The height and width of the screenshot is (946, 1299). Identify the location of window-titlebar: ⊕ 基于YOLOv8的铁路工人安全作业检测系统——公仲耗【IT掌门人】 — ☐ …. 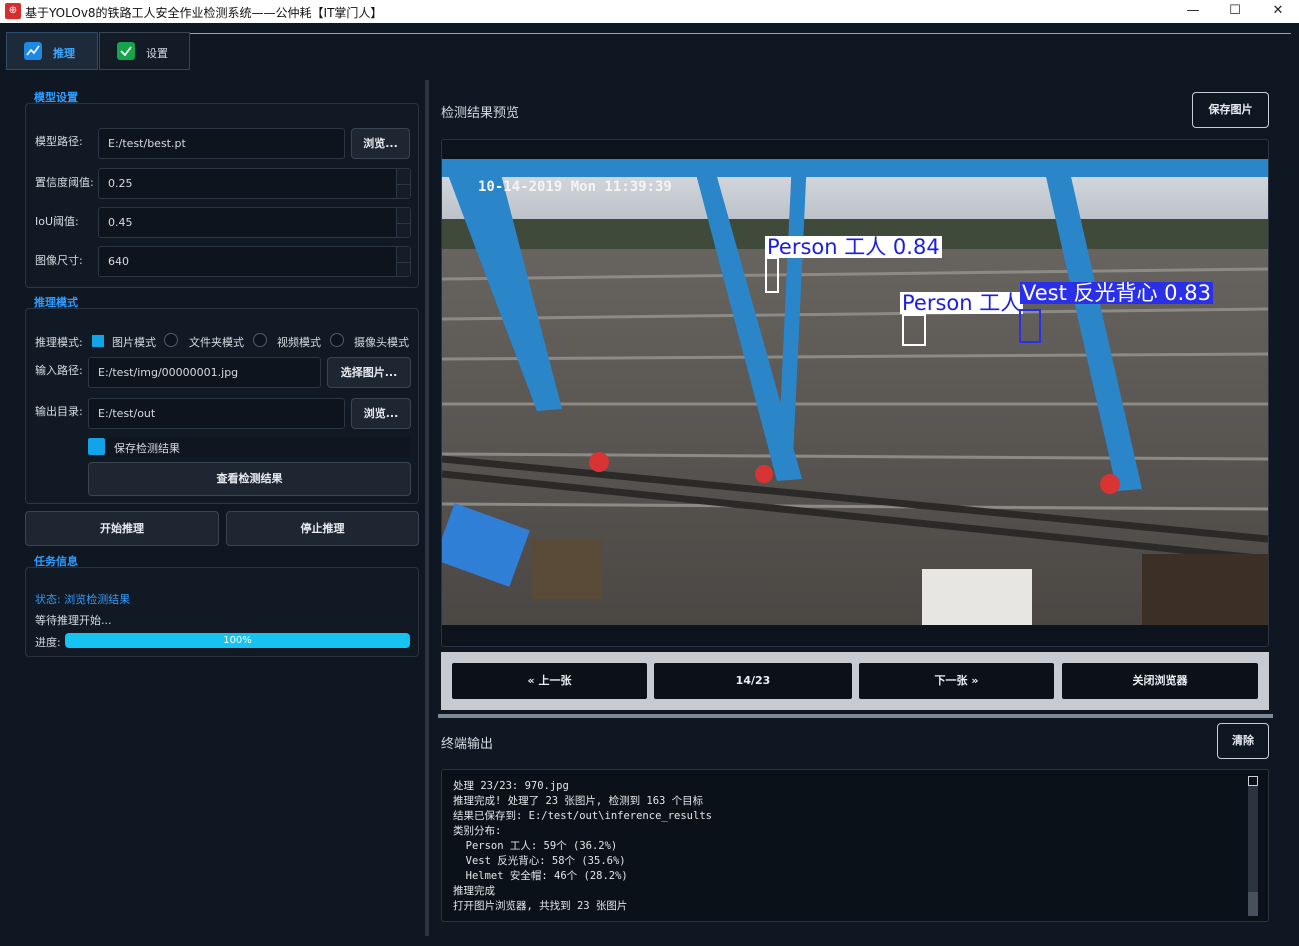
(649, 11).